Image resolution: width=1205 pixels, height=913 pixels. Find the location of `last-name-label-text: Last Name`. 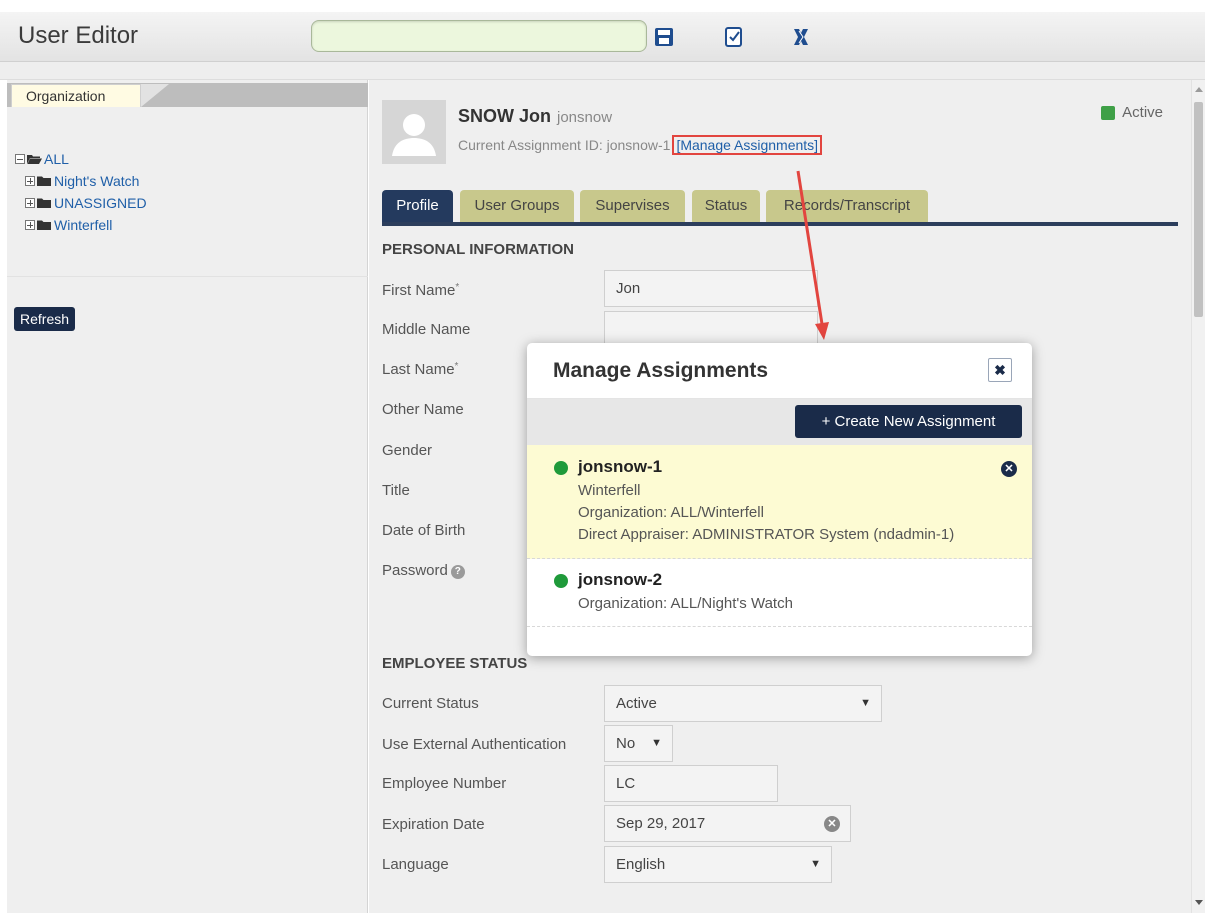

last-name-label-text: Last Name is located at coordinates (418, 369).